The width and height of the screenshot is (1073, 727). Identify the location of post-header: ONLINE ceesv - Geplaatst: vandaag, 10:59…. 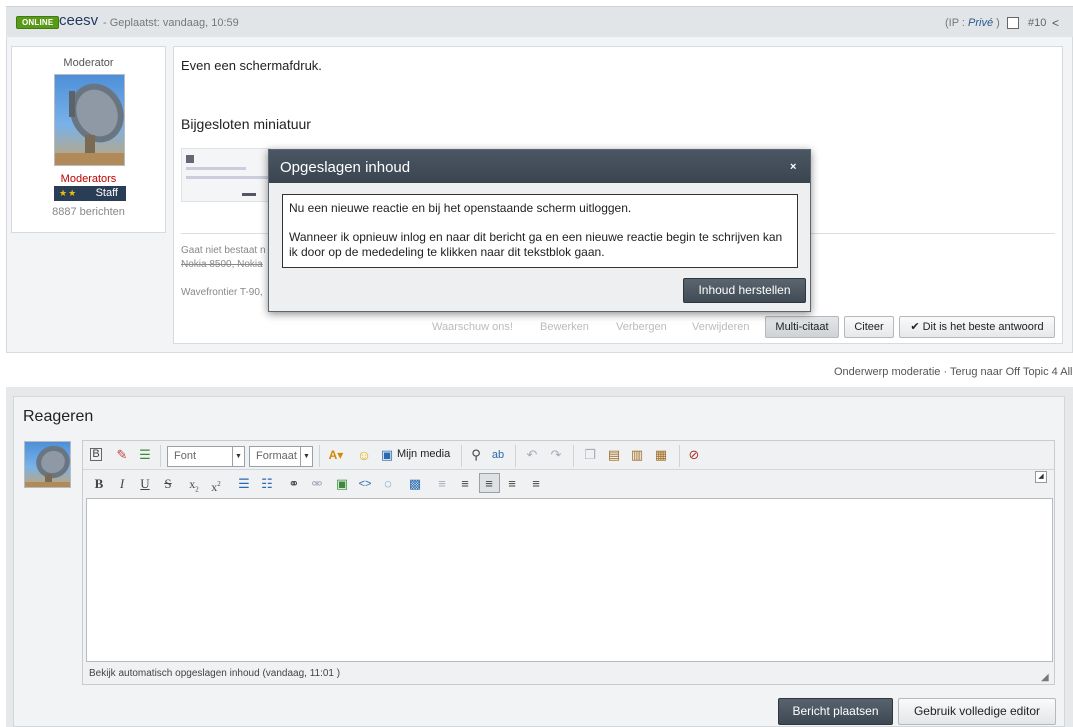
(539, 21).